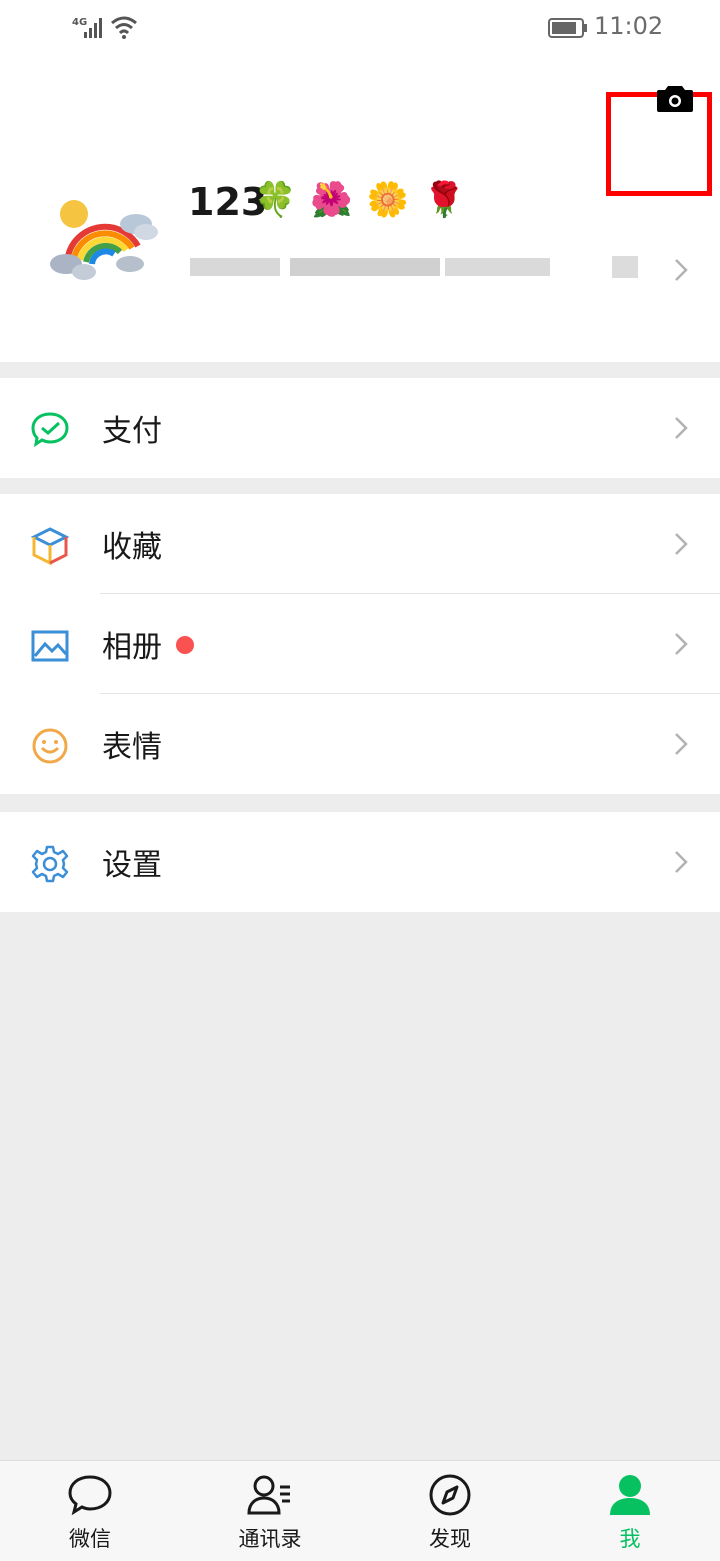  Describe the element at coordinates (360, 28) in the screenshot. I see `status-bar: 4G 11:02` at that location.